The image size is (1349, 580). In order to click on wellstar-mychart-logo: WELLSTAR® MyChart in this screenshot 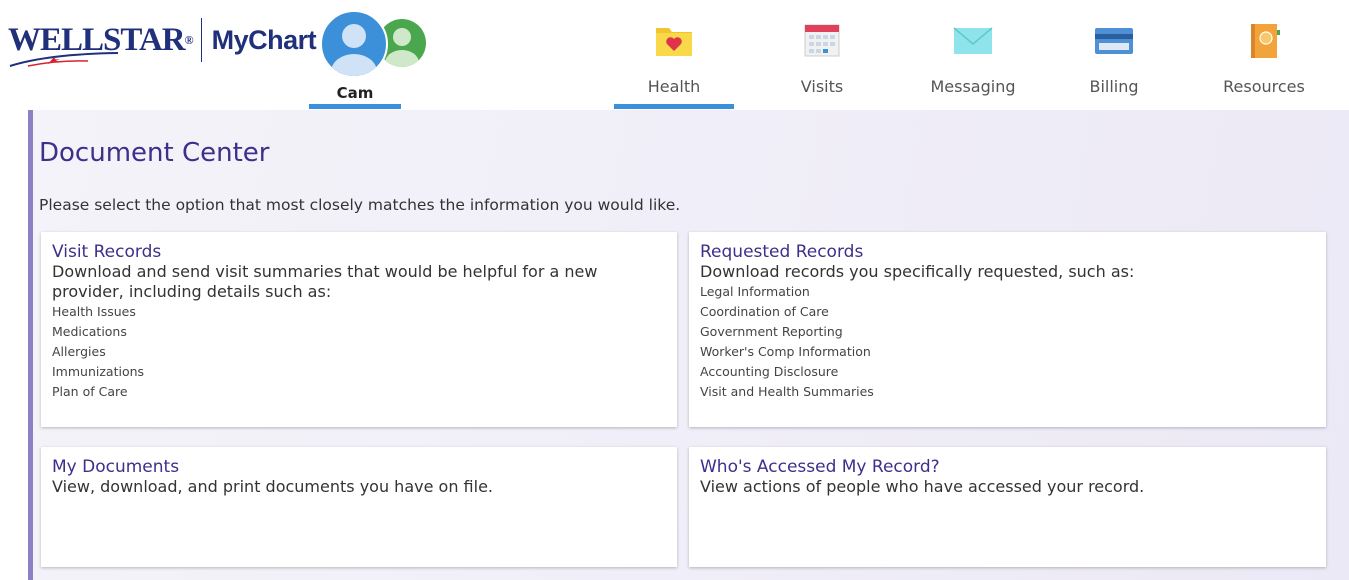, I will do `click(162, 42)`.